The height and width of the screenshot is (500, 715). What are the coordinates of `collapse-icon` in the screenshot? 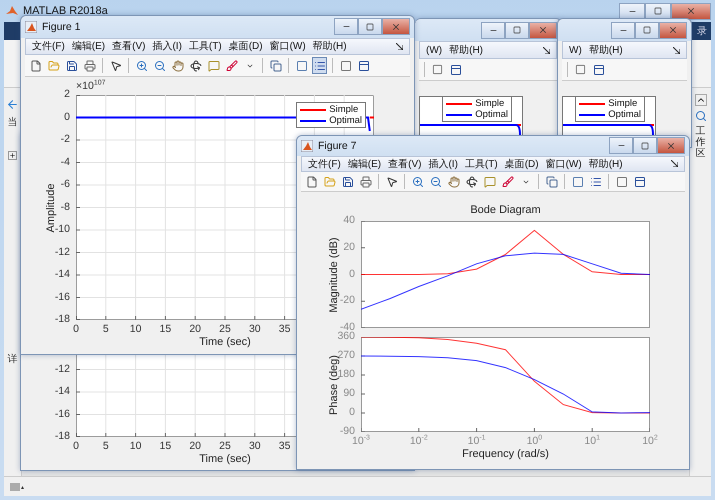 It's located at (700, 100).